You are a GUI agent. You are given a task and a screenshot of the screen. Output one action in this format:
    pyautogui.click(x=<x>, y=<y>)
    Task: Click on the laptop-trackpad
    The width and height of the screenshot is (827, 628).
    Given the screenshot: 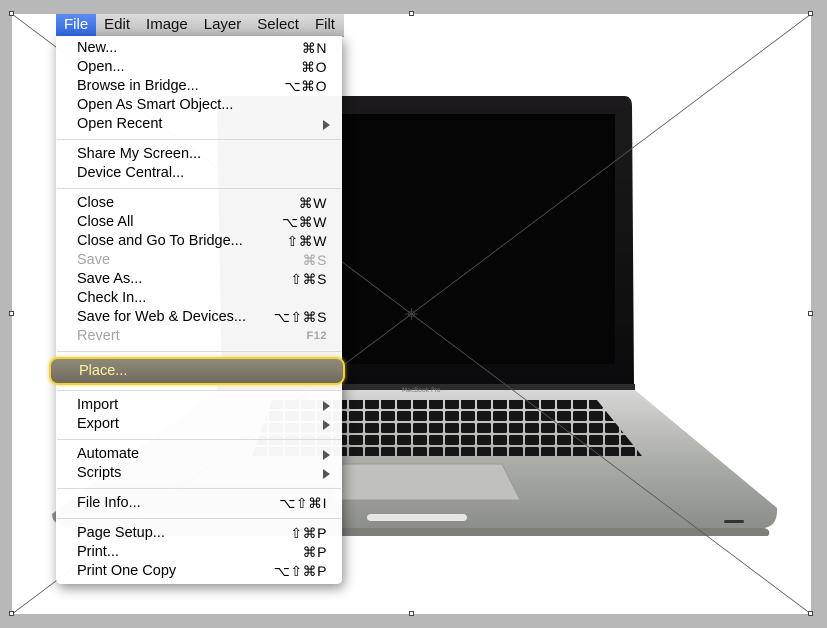 What is the action you would take?
    pyautogui.click(x=426, y=482)
    